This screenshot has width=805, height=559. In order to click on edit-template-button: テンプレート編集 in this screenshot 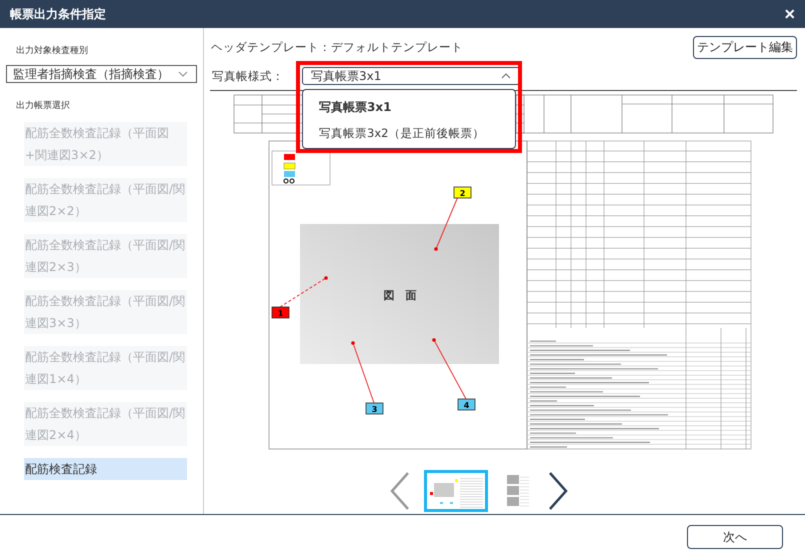, I will do `click(745, 47)`.